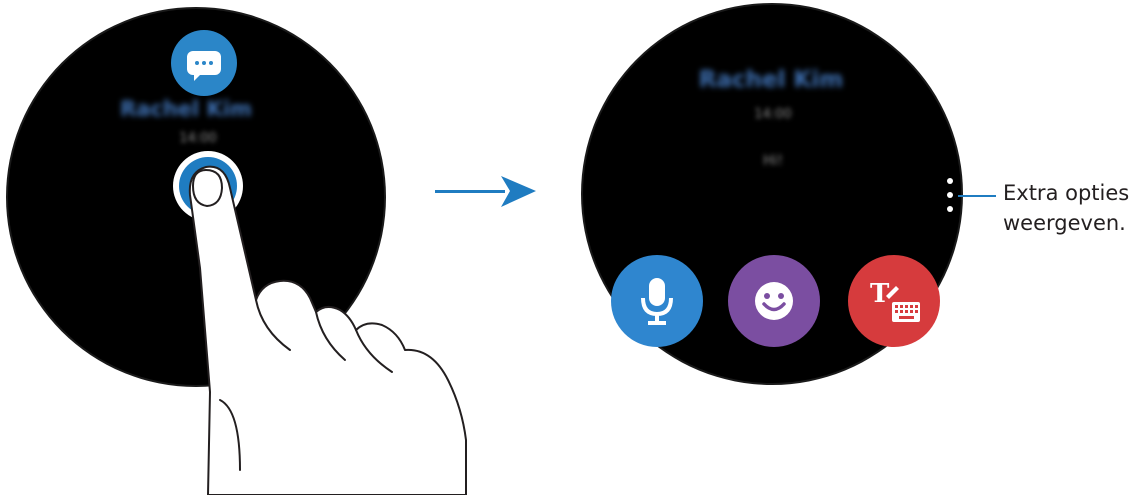  I want to click on arrow-right-icon, so click(485, 191).